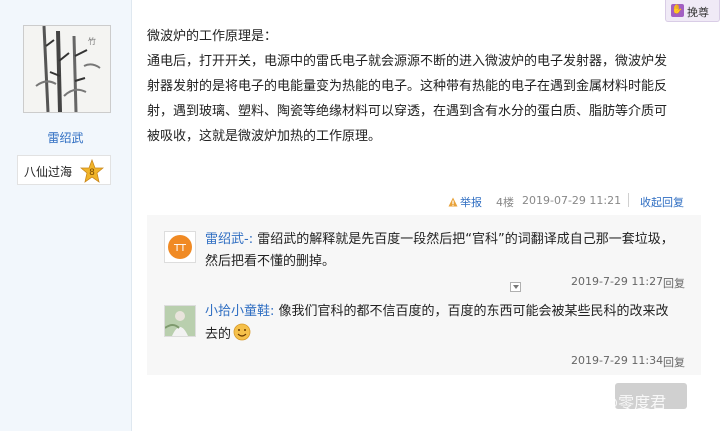 The width and height of the screenshot is (720, 431). What do you see at coordinates (92, 41) in the screenshot?
I see `svg-text: 竹` at bounding box center [92, 41].